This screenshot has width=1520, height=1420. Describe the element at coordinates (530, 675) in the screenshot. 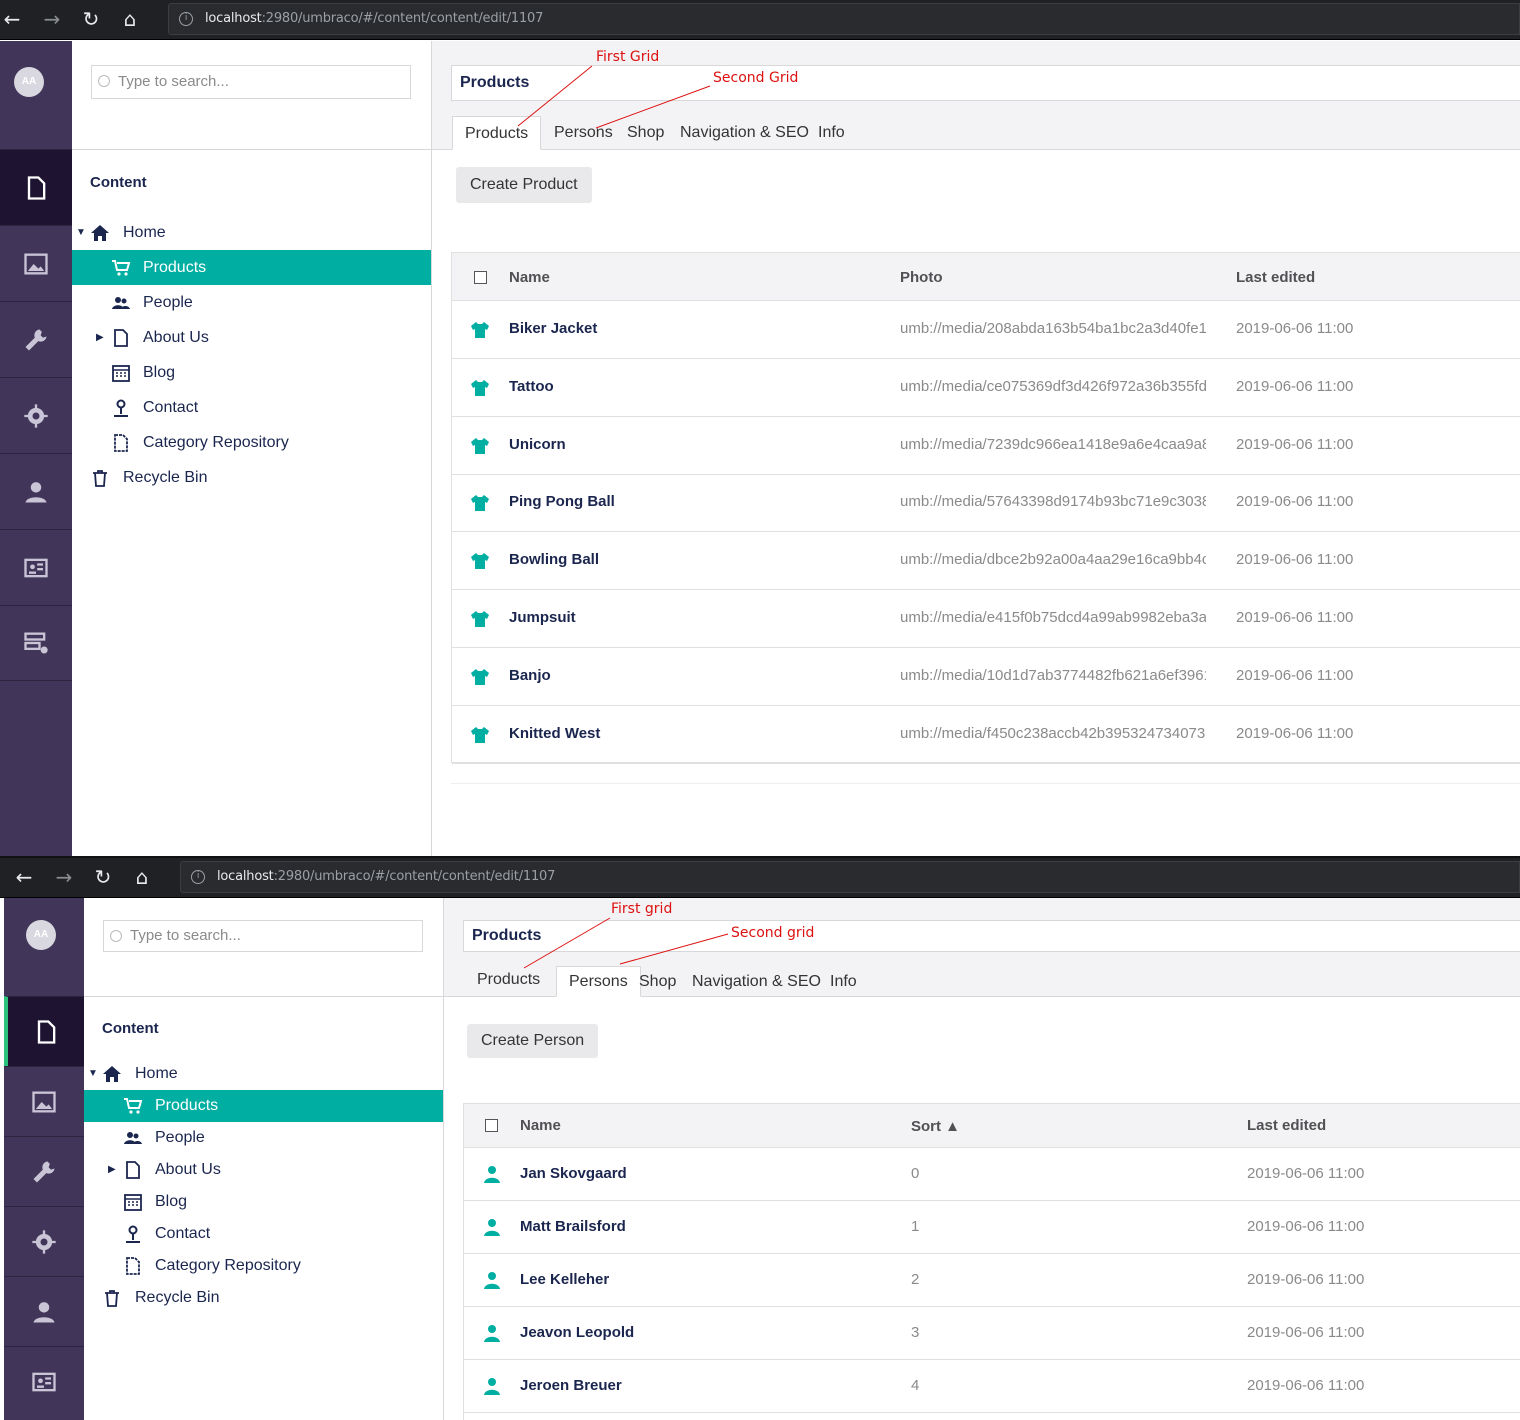

I see `row-name: Banjo` at that location.